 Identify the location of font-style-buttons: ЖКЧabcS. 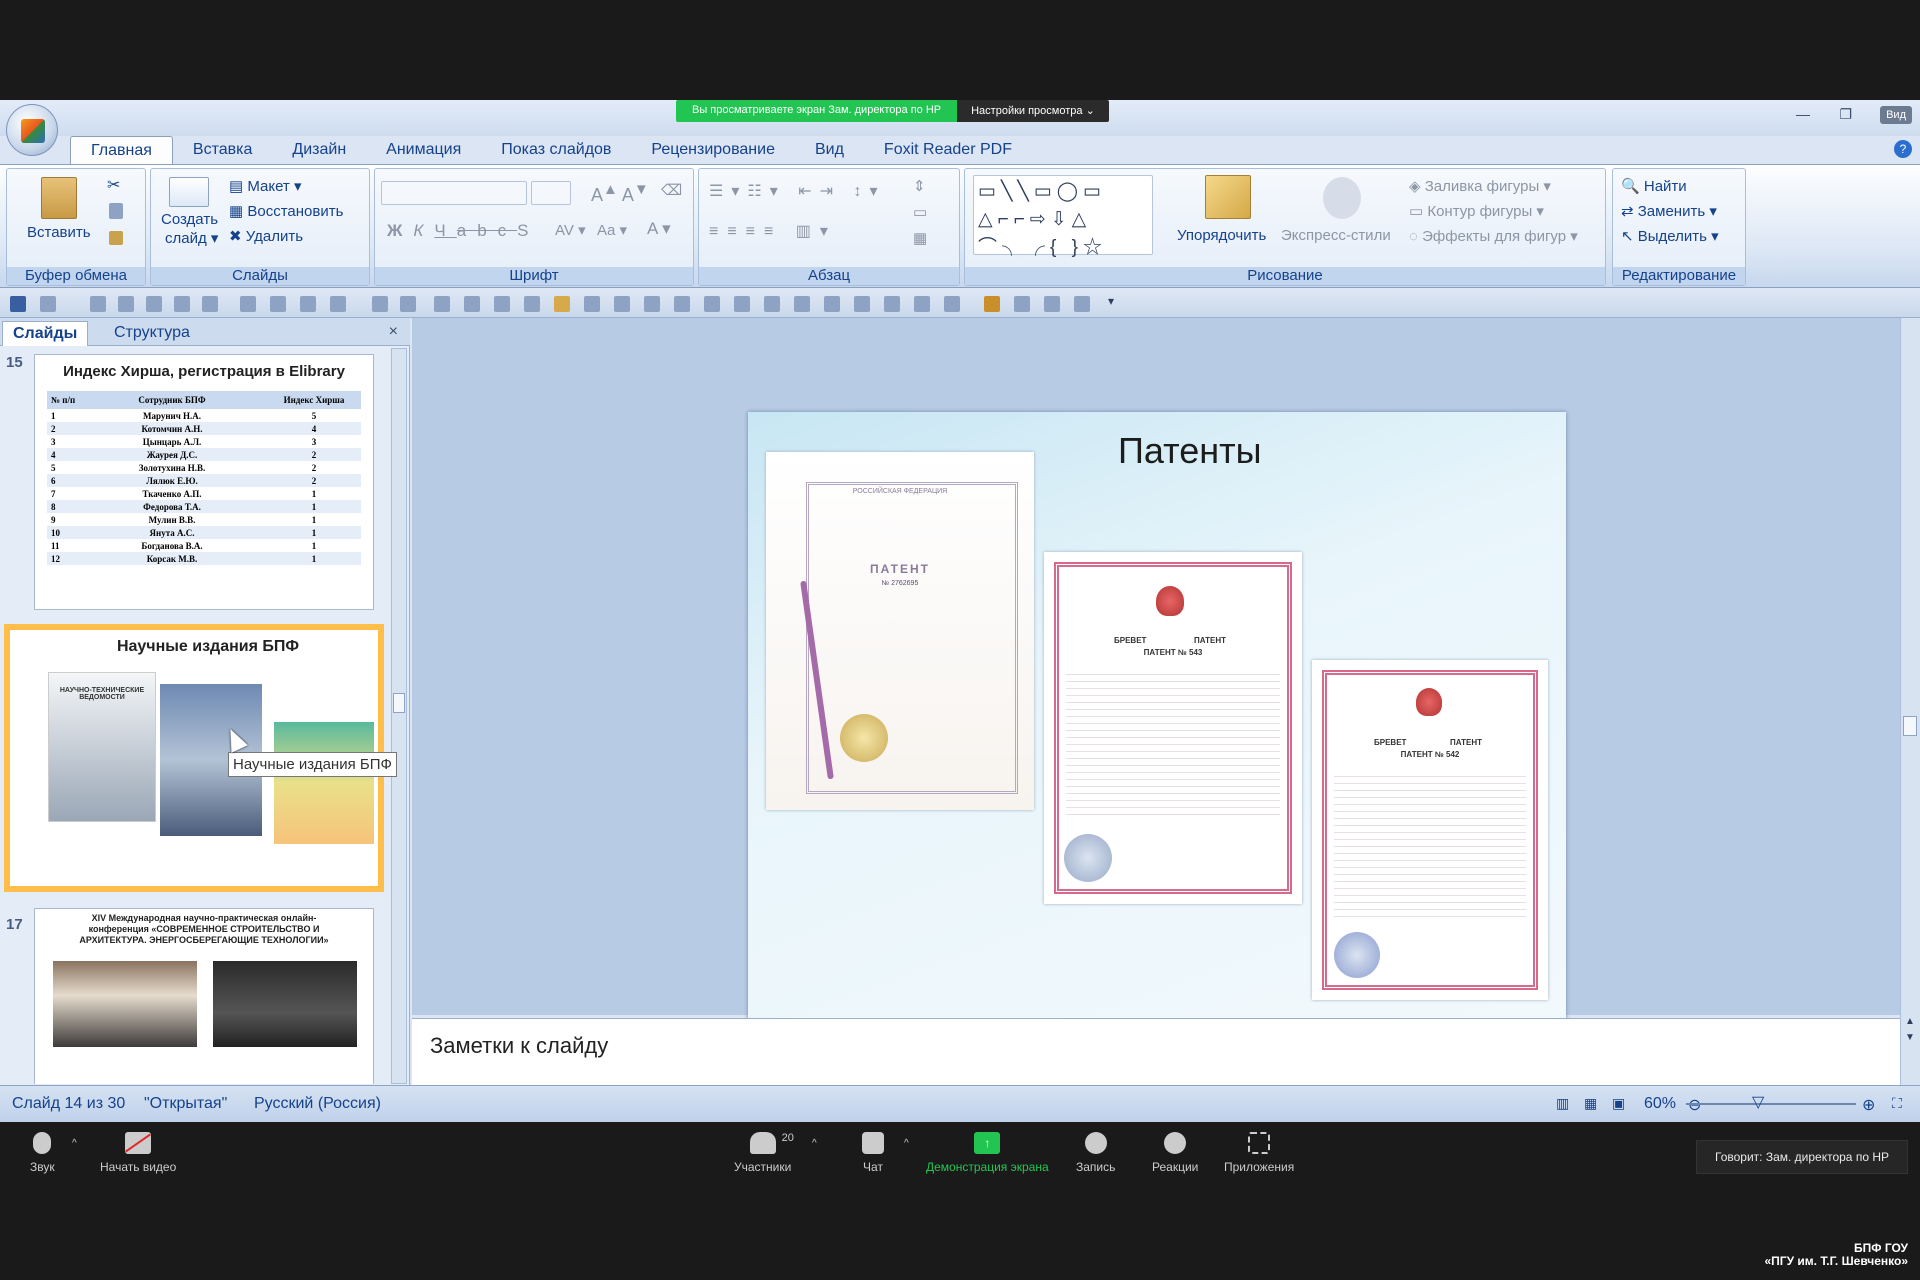
(463, 231).